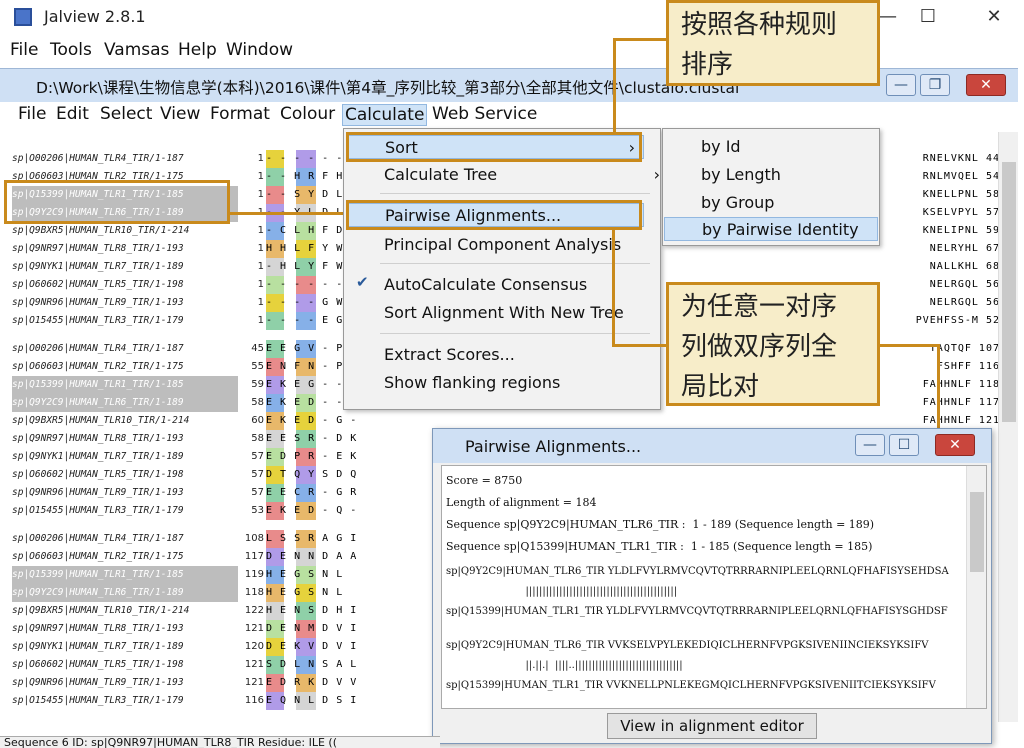 Image resolution: width=1024 pixels, height=748 pixels. Describe the element at coordinates (977, 532) in the screenshot. I see `pw-scrollbar-thumb` at that location.